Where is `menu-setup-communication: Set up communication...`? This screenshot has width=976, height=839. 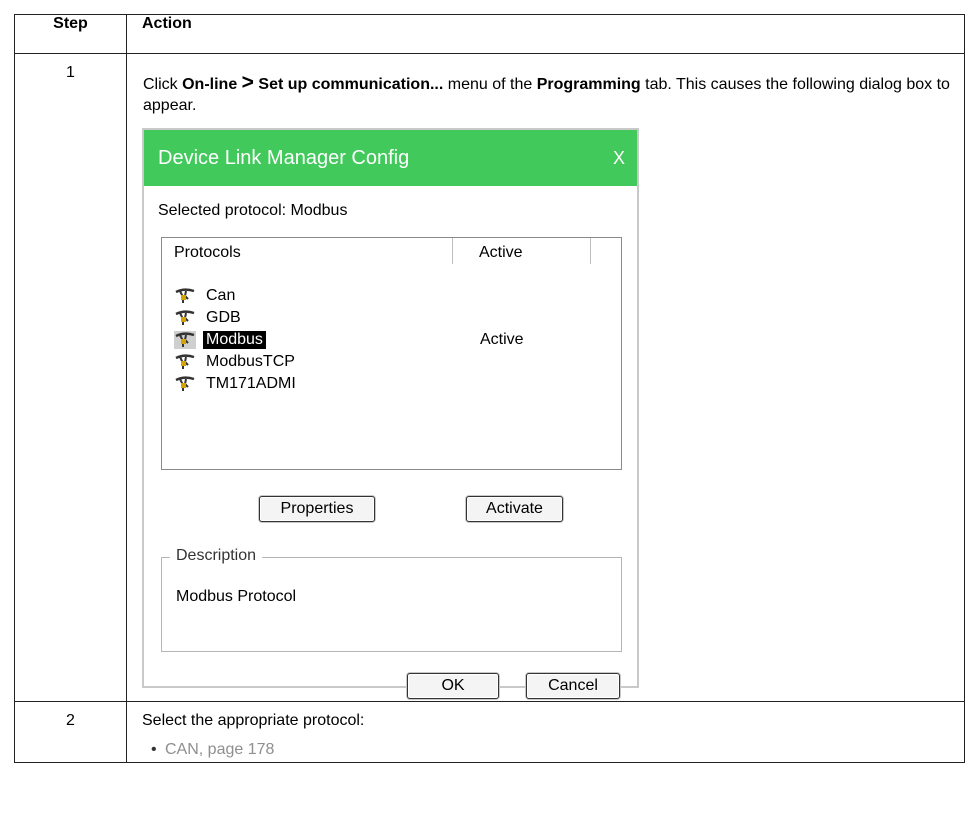
menu-setup-communication: Set up communication... is located at coordinates (351, 84).